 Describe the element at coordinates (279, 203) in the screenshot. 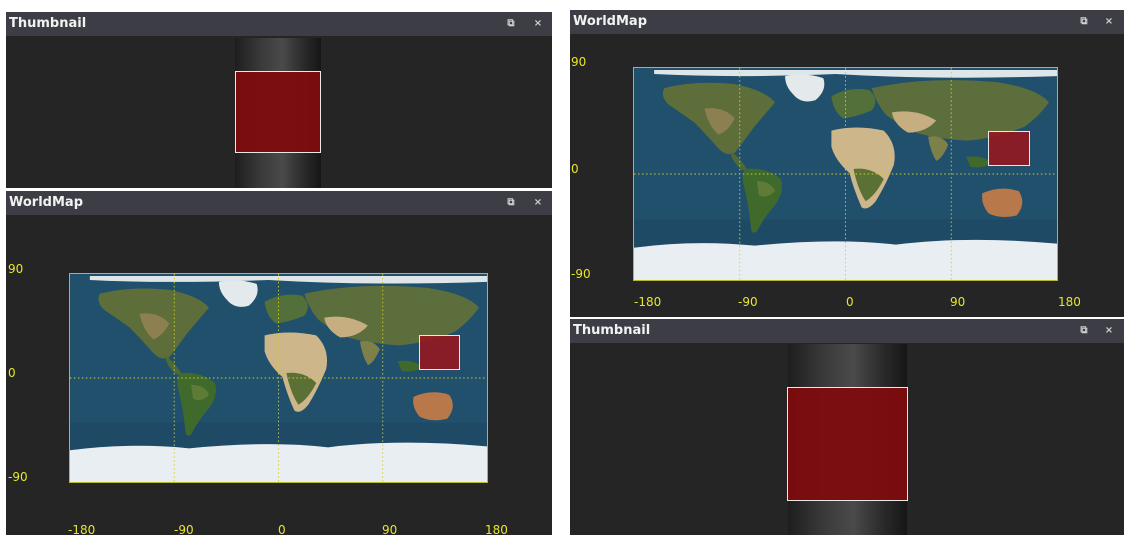

I see `left-worldmap-titlebar: WorldMap ⧉ ×` at that location.